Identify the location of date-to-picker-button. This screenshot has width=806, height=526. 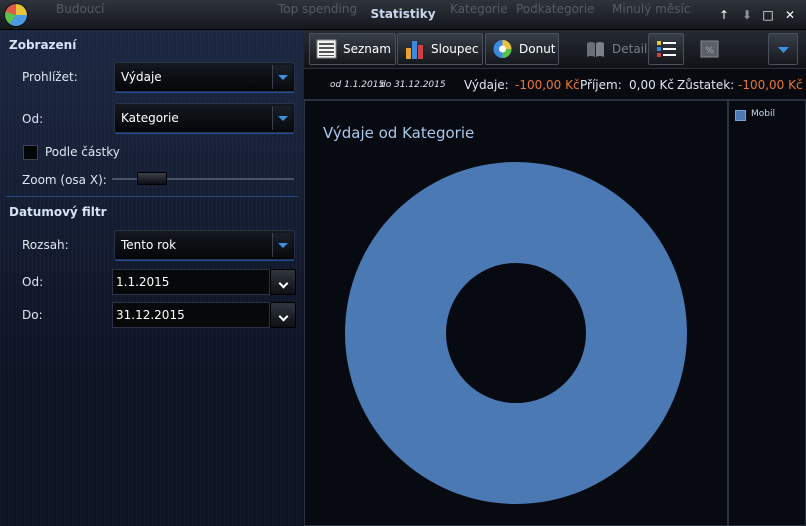
(283, 315).